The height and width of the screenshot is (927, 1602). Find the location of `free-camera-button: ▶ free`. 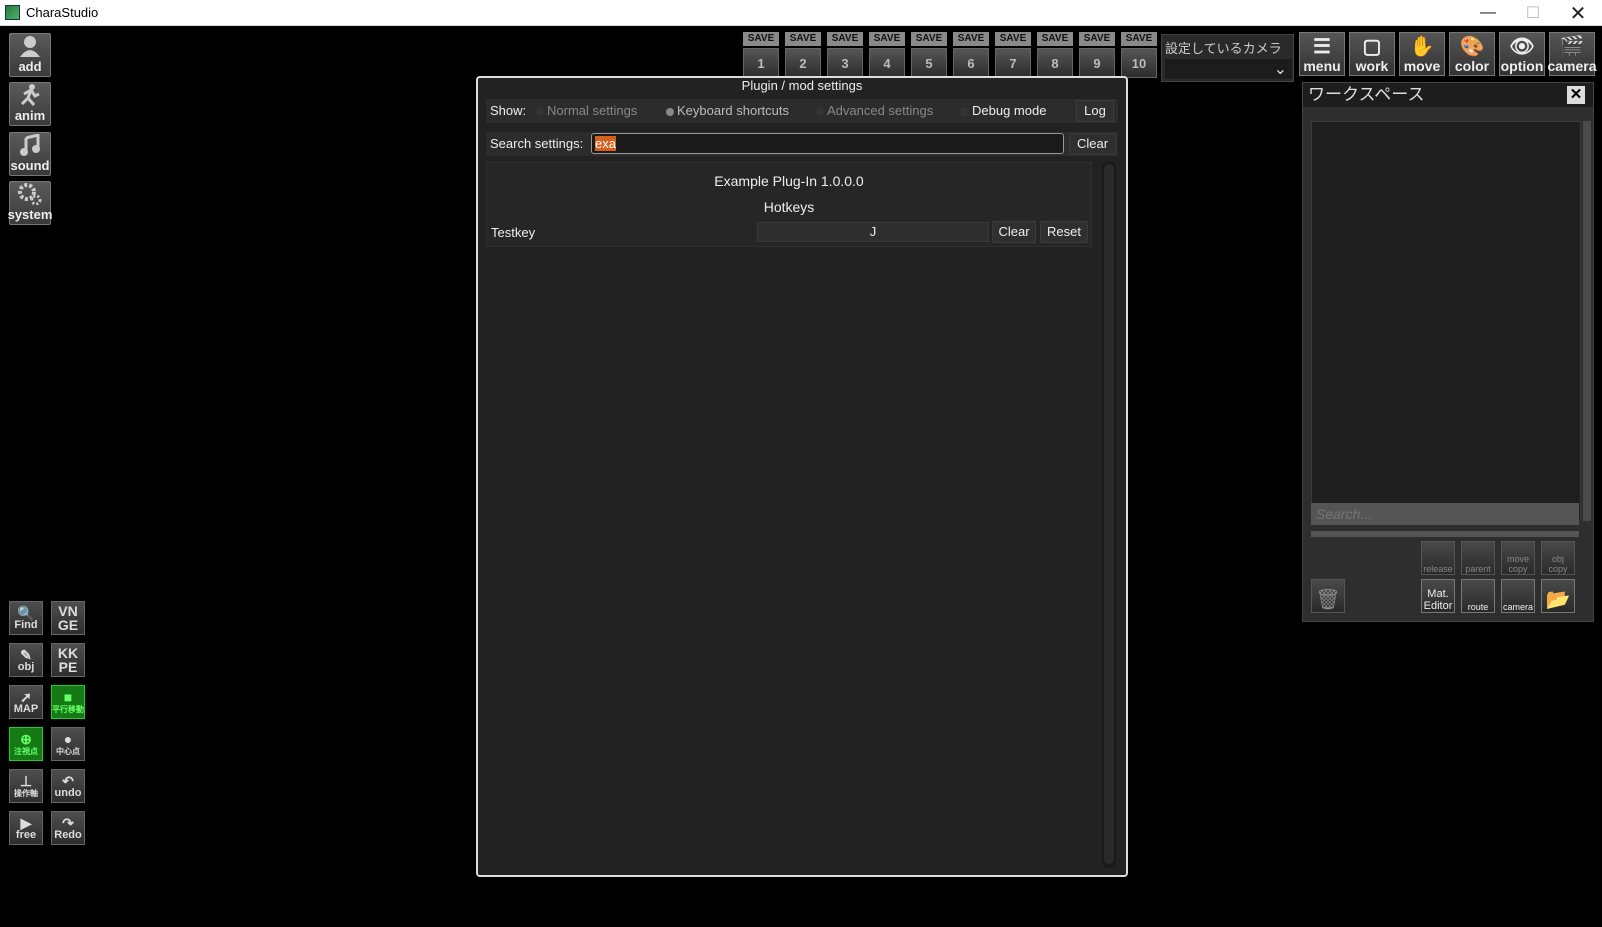

free-camera-button: ▶ free is located at coordinates (26, 828).